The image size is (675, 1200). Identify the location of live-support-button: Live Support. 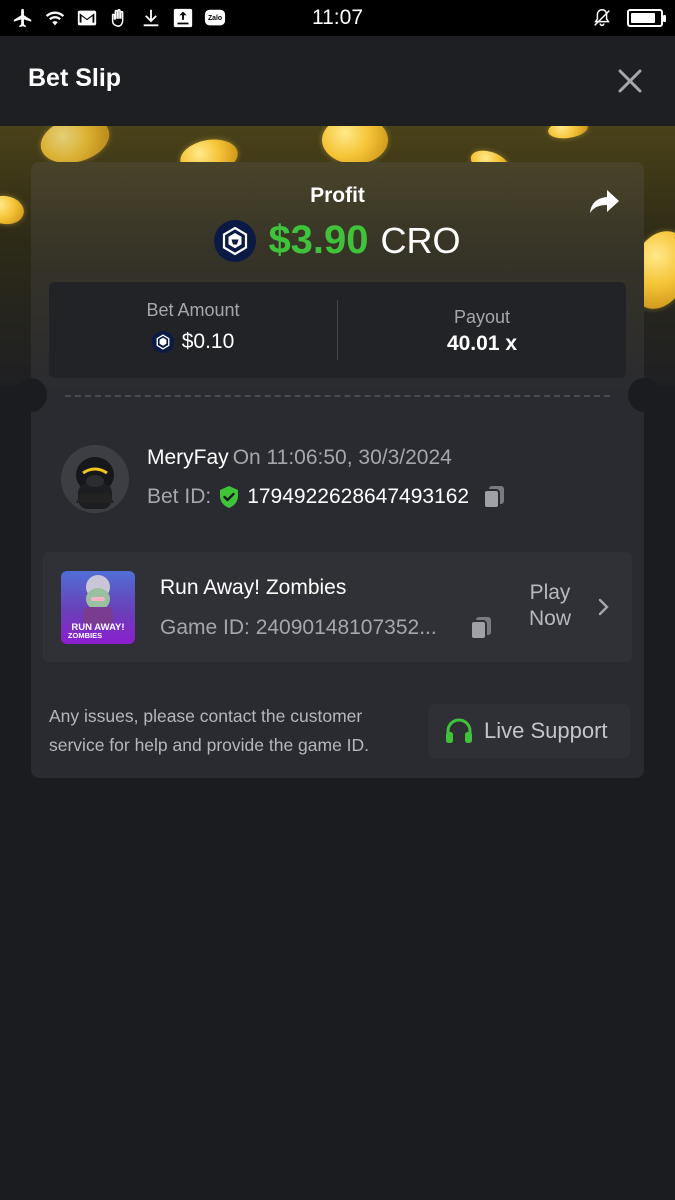
(529, 731).